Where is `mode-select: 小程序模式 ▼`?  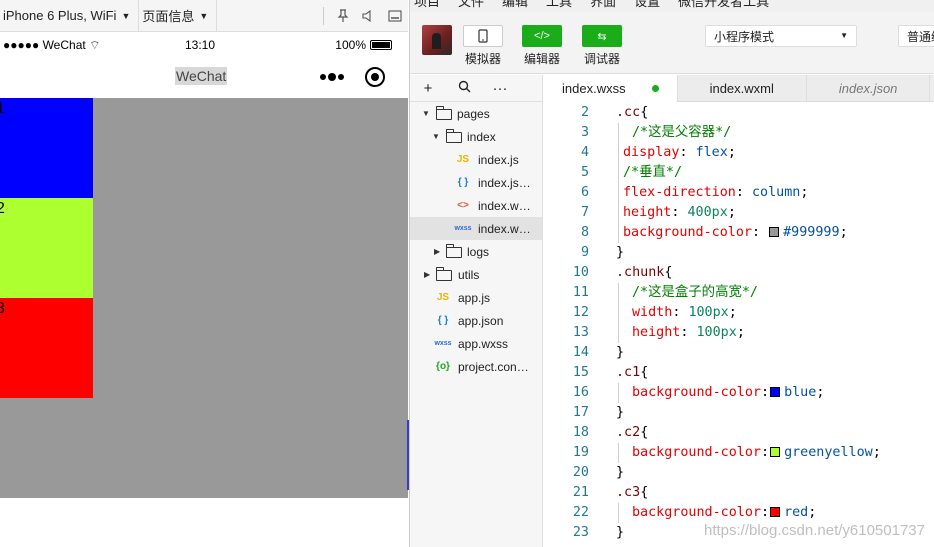 mode-select: 小程序模式 ▼ is located at coordinates (781, 36).